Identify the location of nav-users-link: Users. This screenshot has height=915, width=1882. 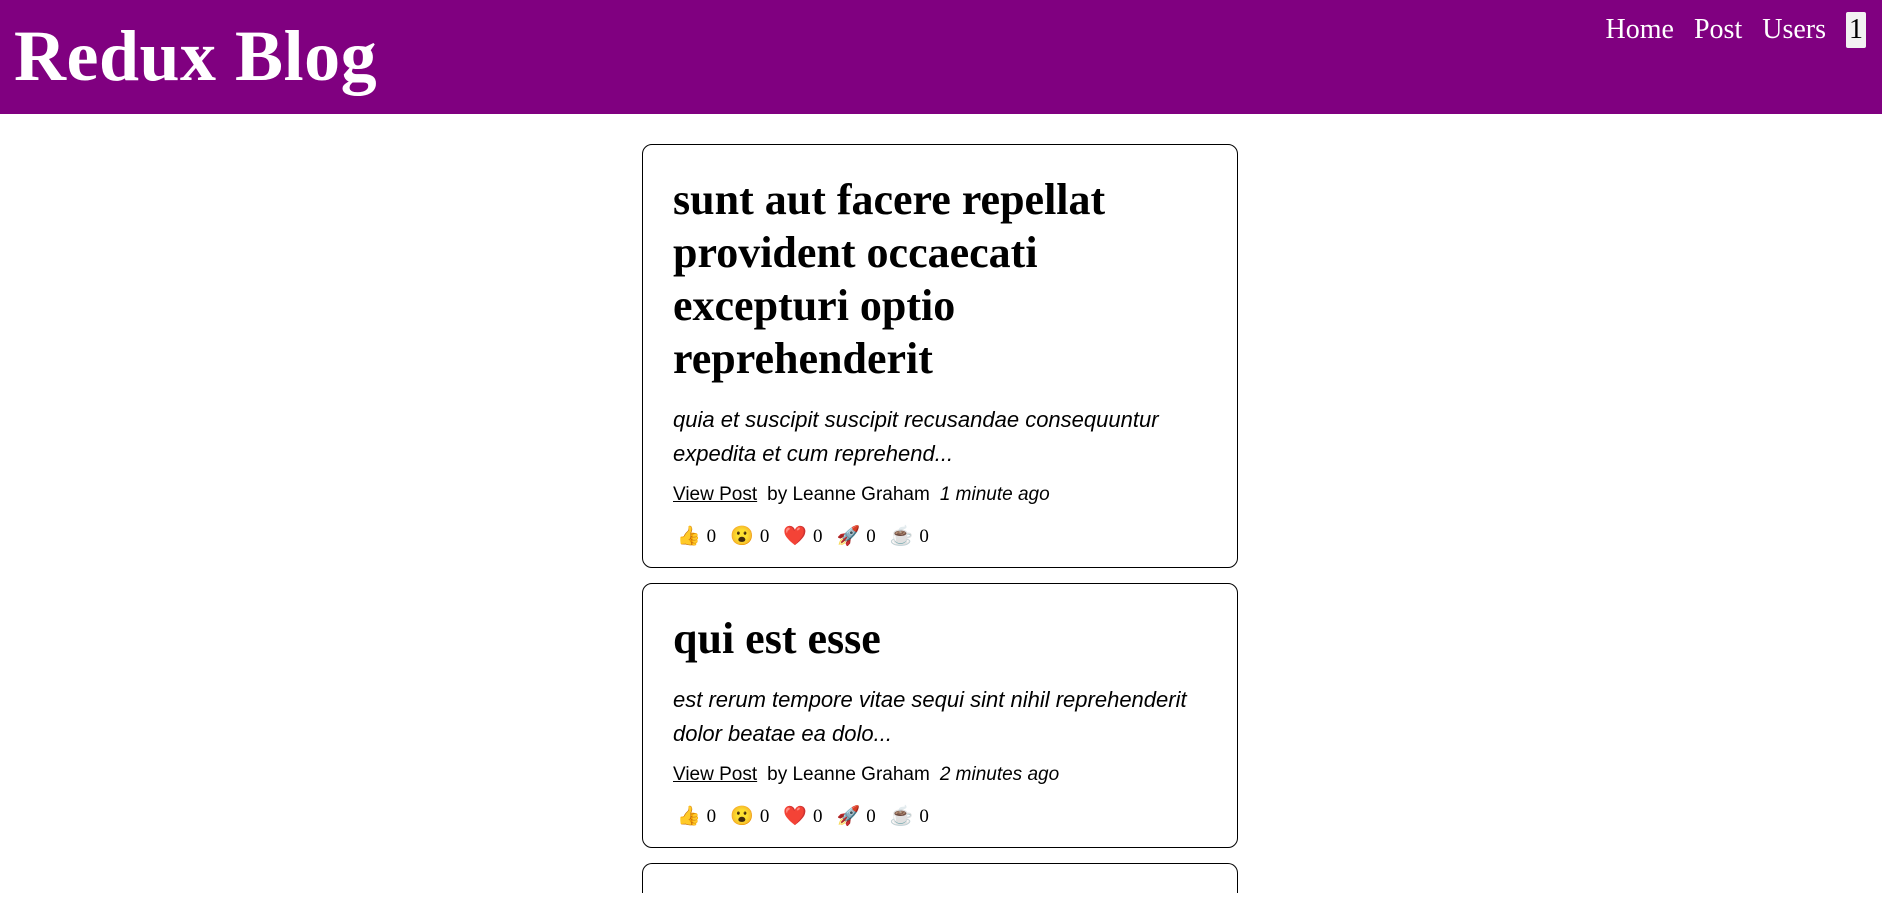
(1794, 30).